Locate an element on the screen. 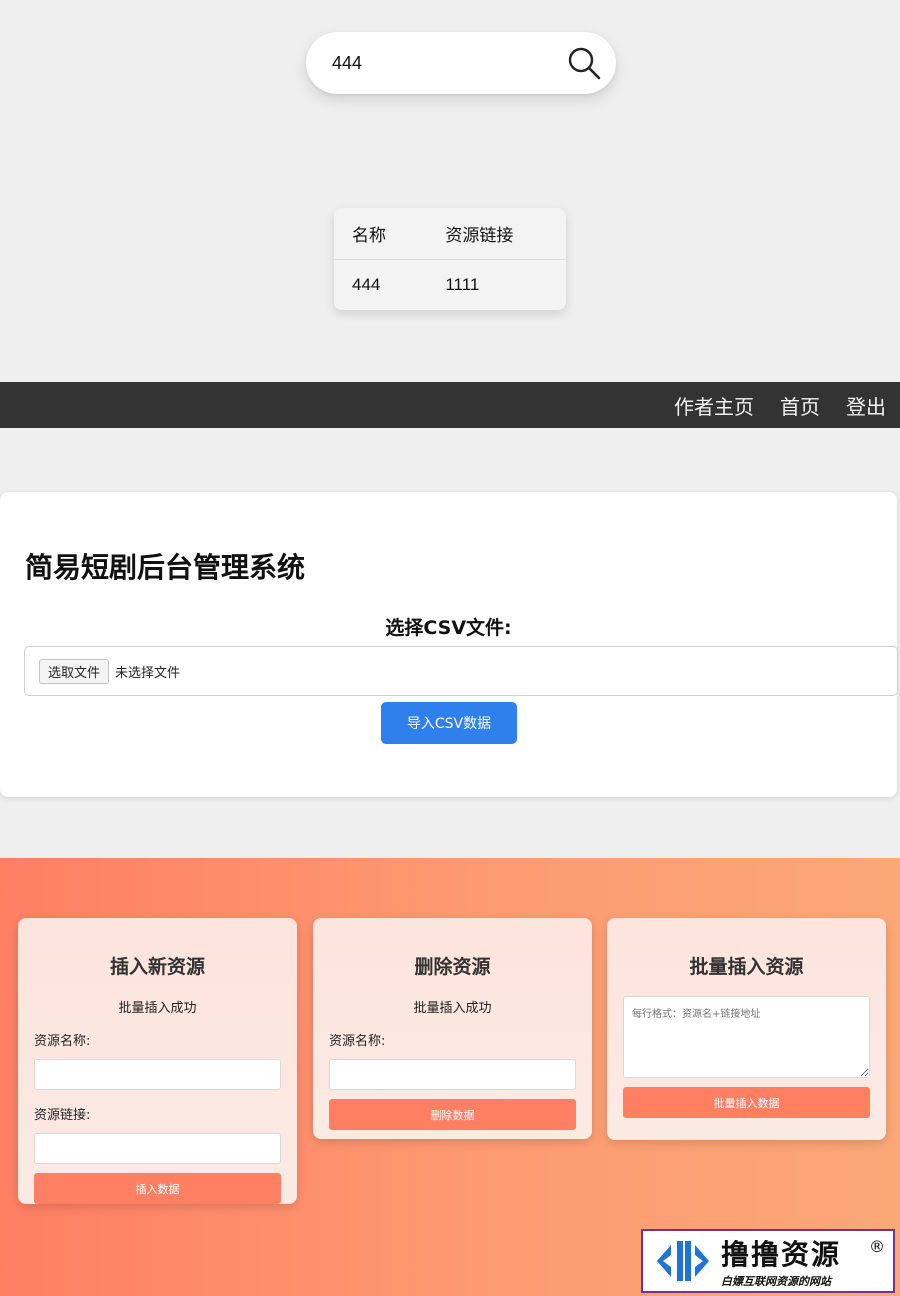 The height and width of the screenshot is (1296, 900). result-table: 名称 资源链接 444 1111 is located at coordinates (450, 259).